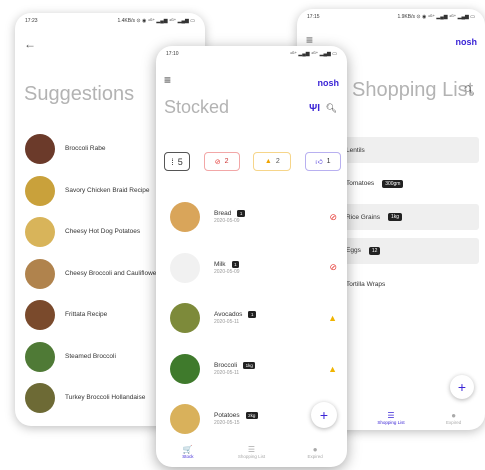 The image size is (485, 470). I want to click on page-title: Stocked, so click(197, 107).